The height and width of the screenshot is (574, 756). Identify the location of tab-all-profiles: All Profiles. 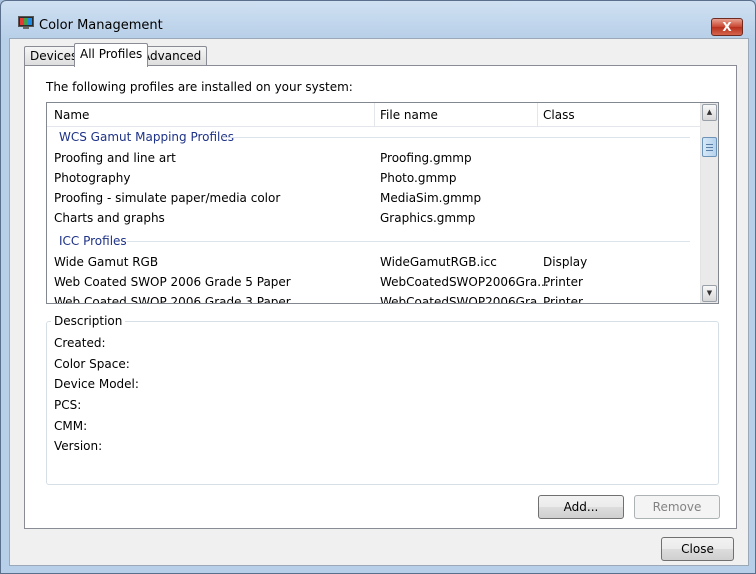
(111, 55).